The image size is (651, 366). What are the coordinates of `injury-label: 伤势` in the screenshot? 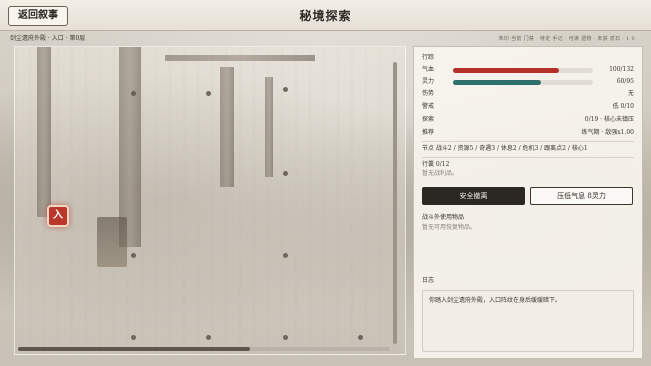 It's located at (428, 93).